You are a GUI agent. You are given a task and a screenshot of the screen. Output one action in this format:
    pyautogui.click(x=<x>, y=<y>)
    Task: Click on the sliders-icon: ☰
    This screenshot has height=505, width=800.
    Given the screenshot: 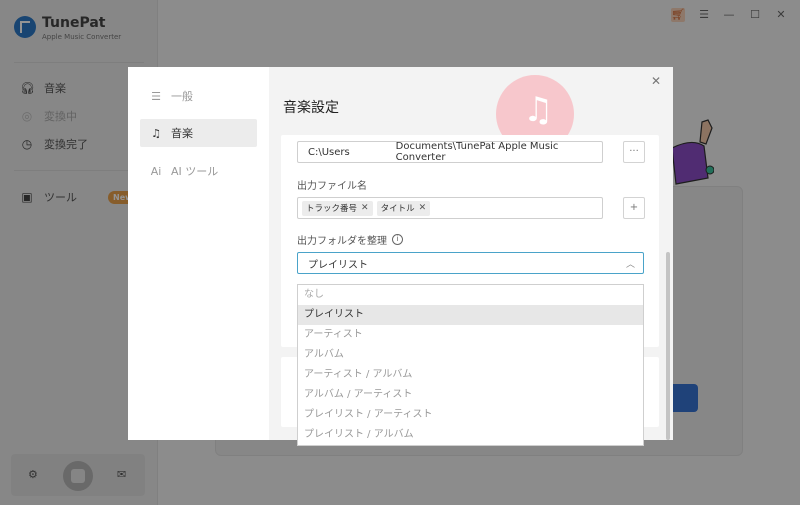 What is the action you would take?
    pyautogui.click(x=156, y=96)
    